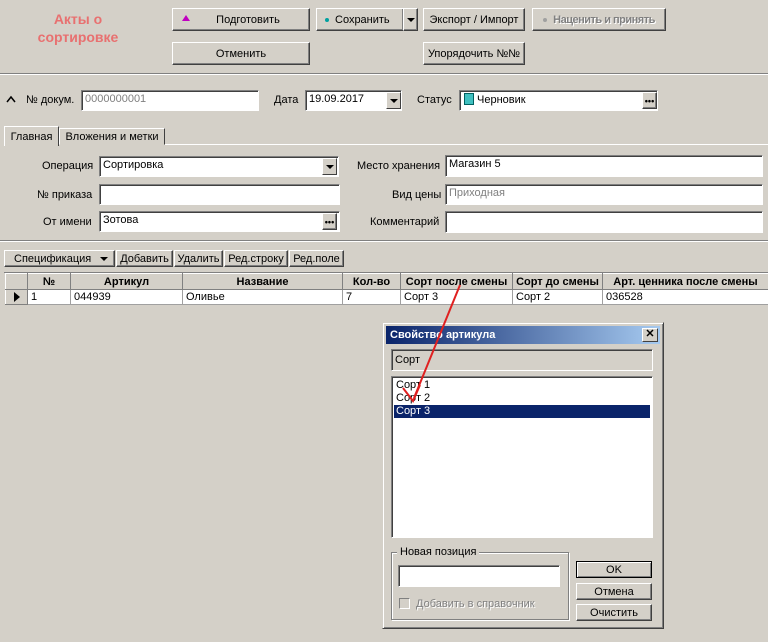  Describe the element at coordinates (416, 195) in the screenshot. I see `price-type-label: Вид цены` at that location.